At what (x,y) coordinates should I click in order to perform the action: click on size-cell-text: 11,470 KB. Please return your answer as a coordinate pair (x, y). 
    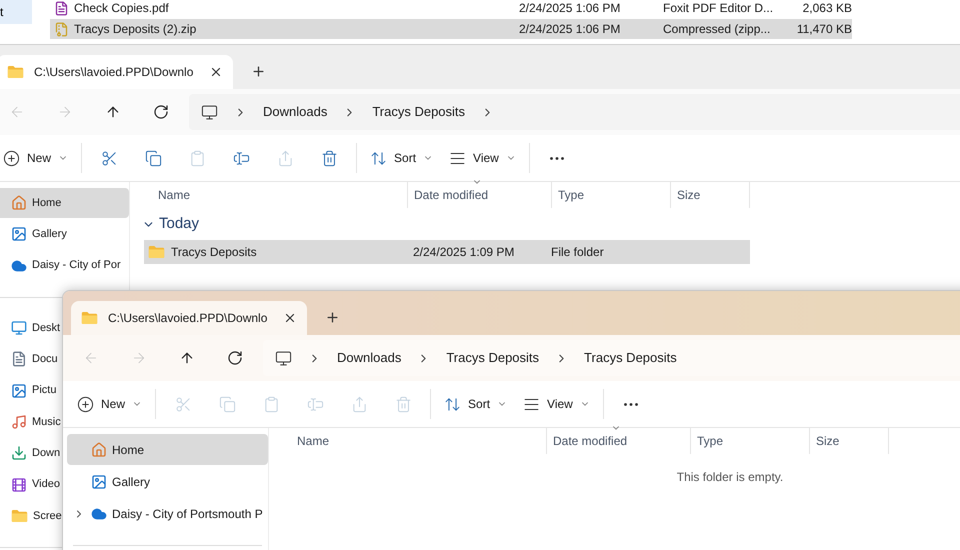
    Looking at the image, I should click on (824, 29).